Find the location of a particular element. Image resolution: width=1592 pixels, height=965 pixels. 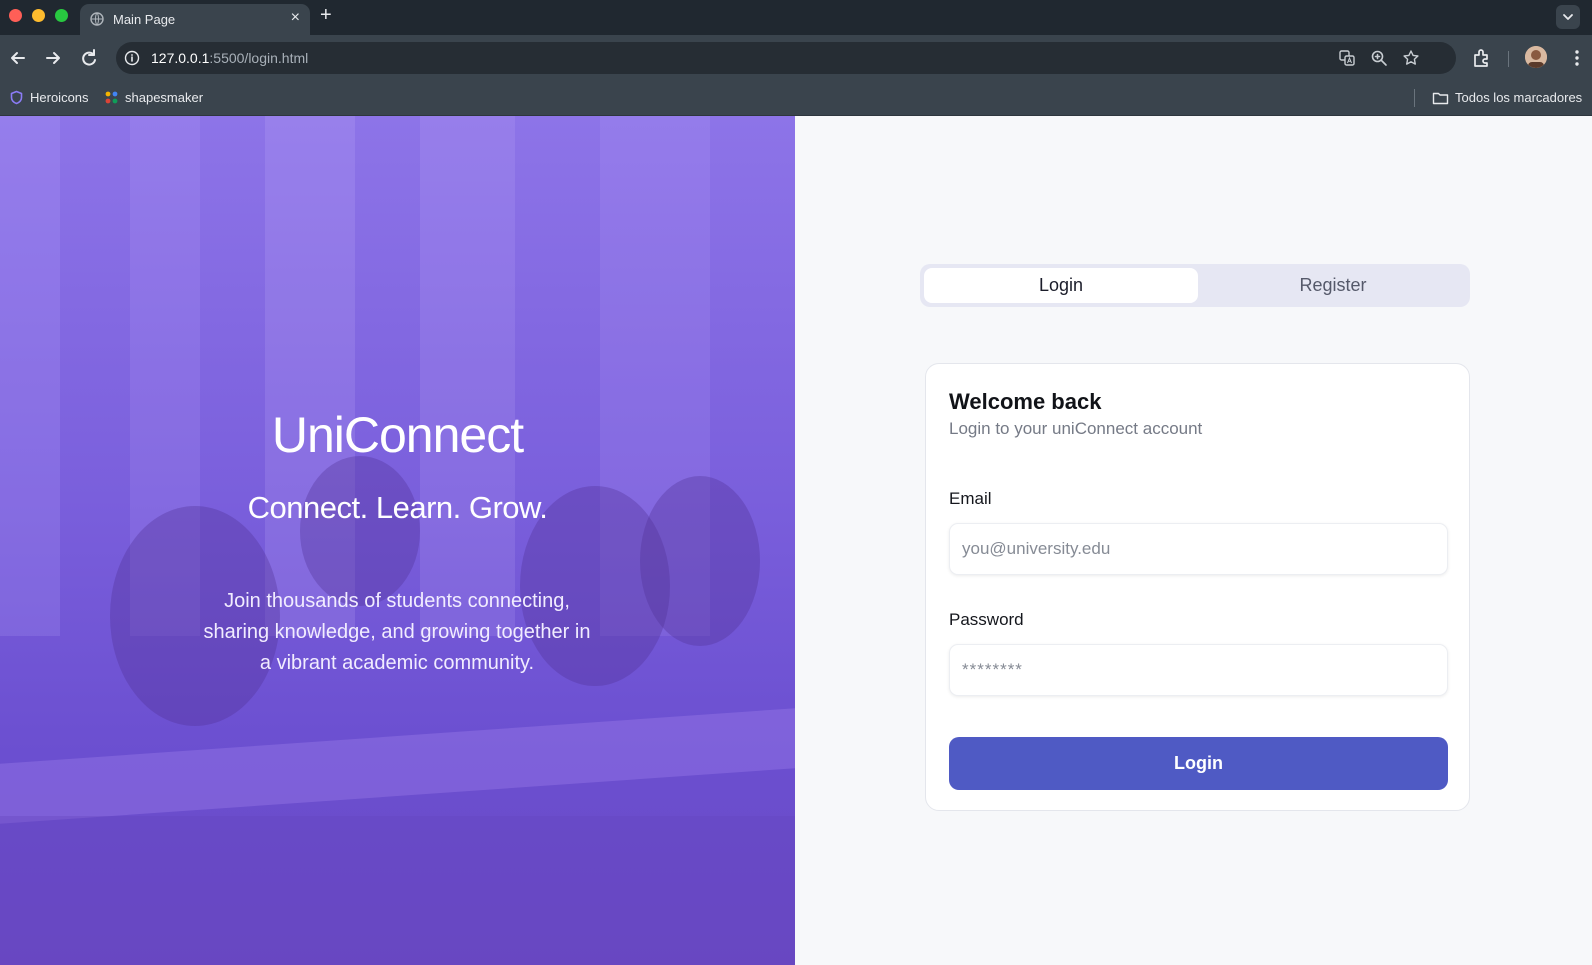

reload-icon is located at coordinates (89, 57).